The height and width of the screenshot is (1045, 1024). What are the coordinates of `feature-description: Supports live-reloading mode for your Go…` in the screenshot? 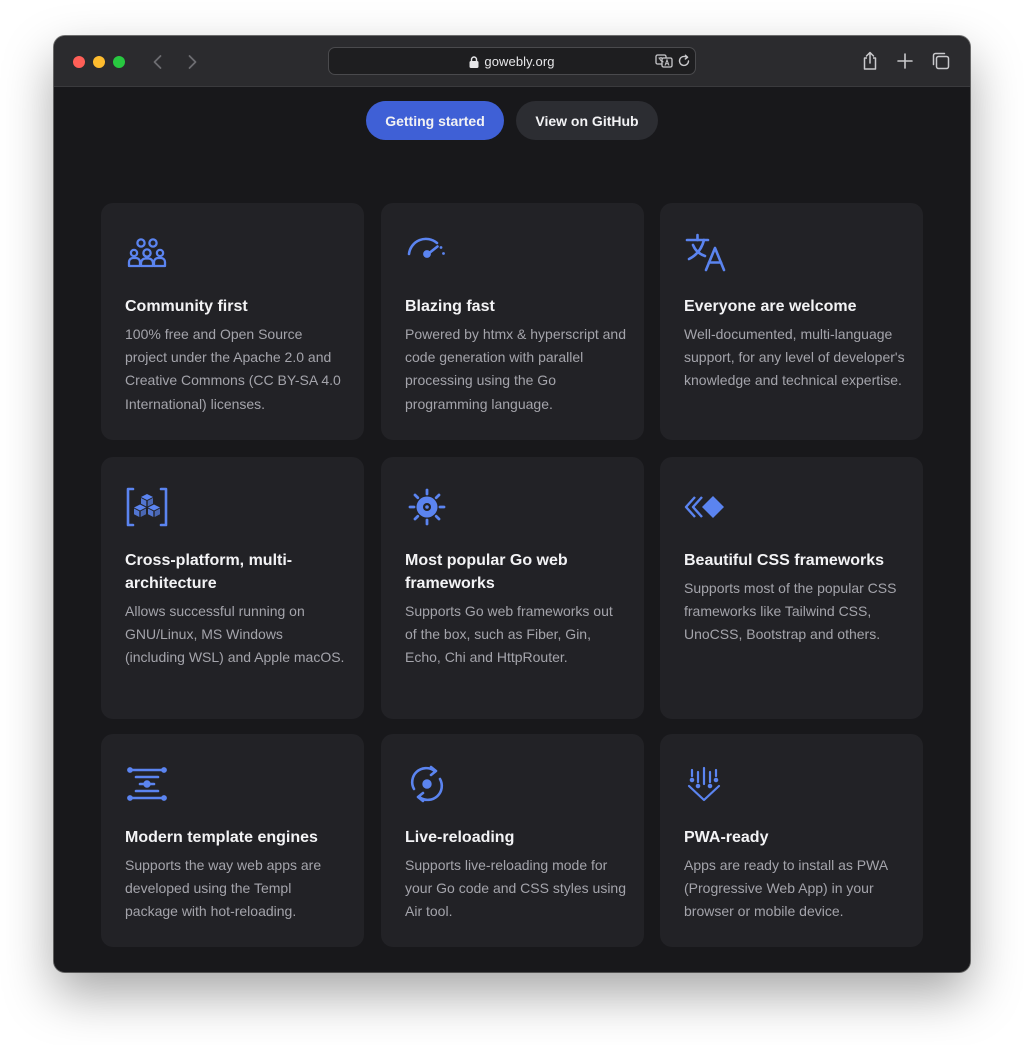 It's located at (516, 888).